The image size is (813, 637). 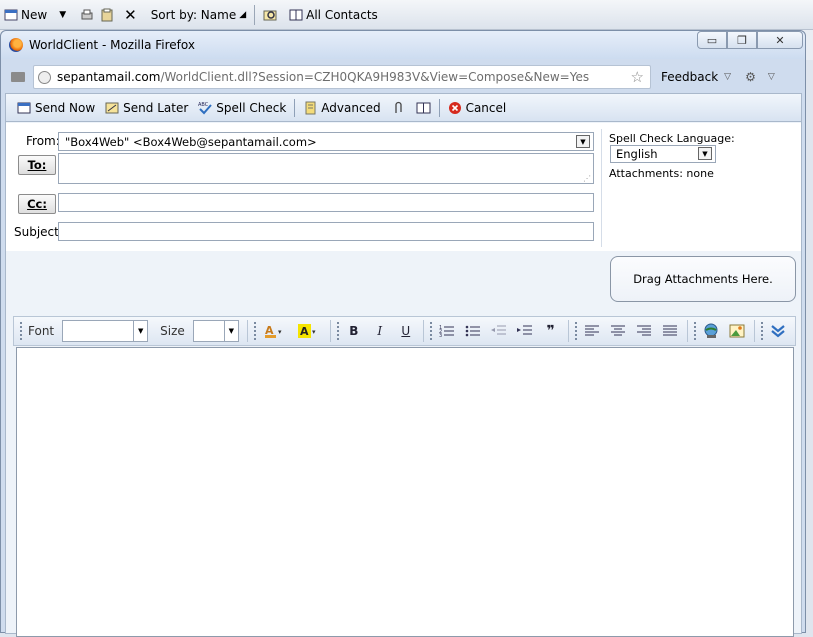 I want to click on background-app-toolbar: New ▼ ✕ Sort by: Name ◢ All Contacts, so click(x=406, y=15).